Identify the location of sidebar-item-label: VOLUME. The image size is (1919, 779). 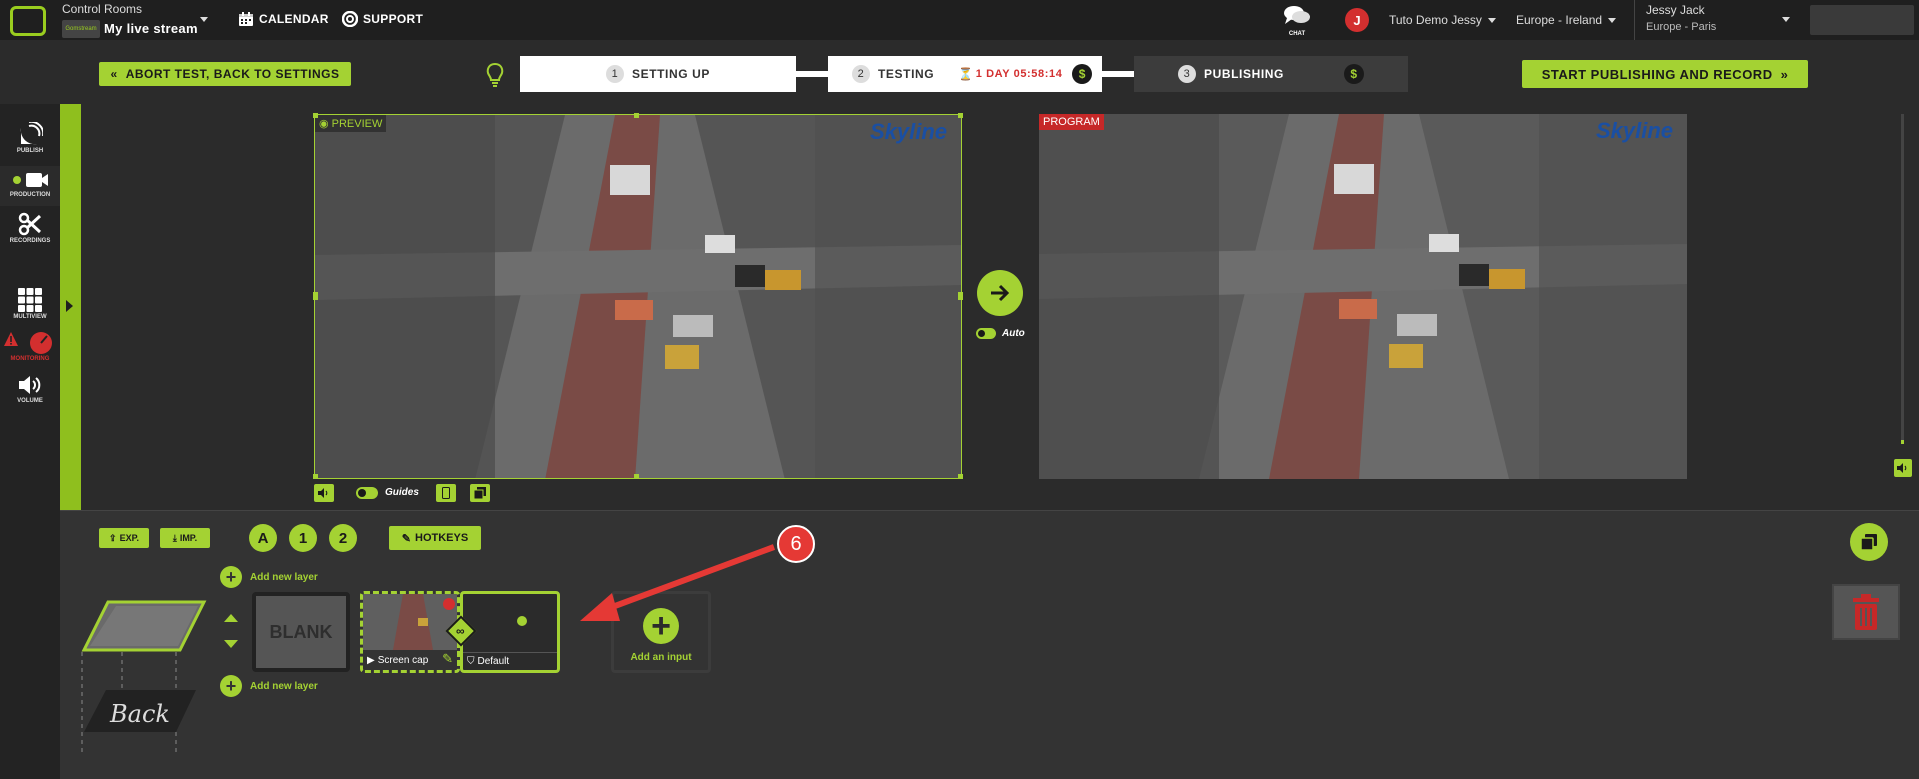
(30, 401).